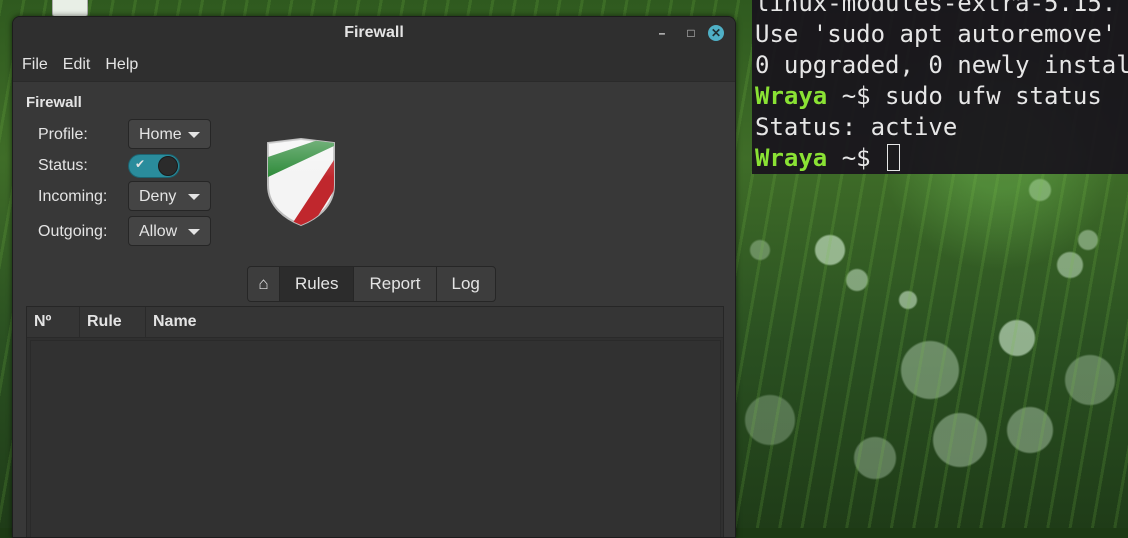 This screenshot has height=538, width=1128. What do you see at coordinates (716, 33) in the screenshot?
I see `close-button: ✕` at bounding box center [716, 33].